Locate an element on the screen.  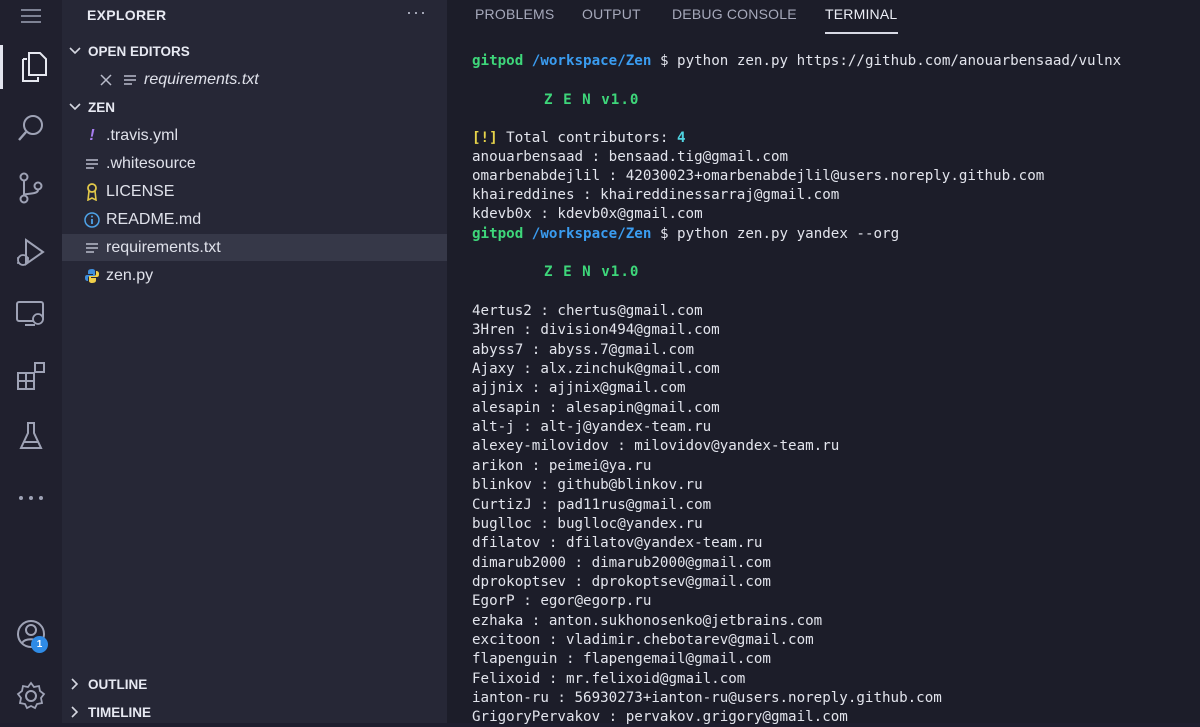
open-editors-header: OPEN EDITORS is located at coordinates (254, 51).